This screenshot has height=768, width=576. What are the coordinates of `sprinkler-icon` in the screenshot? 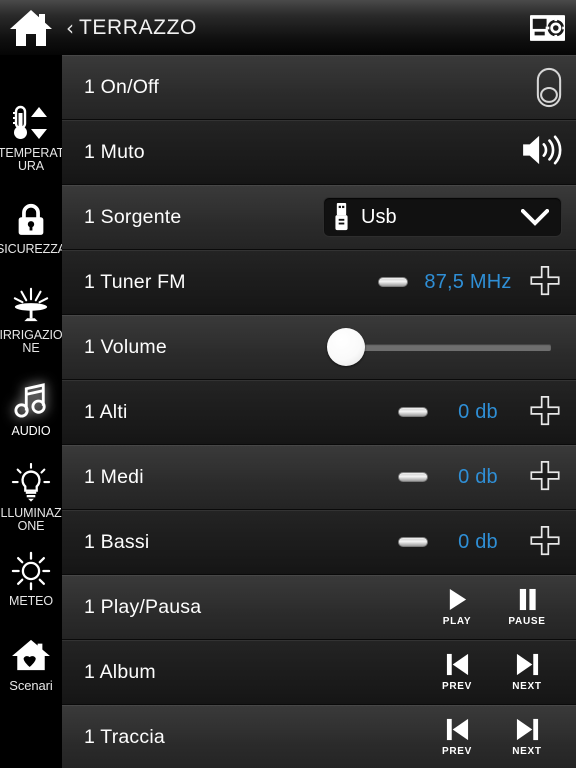 It's located at (31, 305).